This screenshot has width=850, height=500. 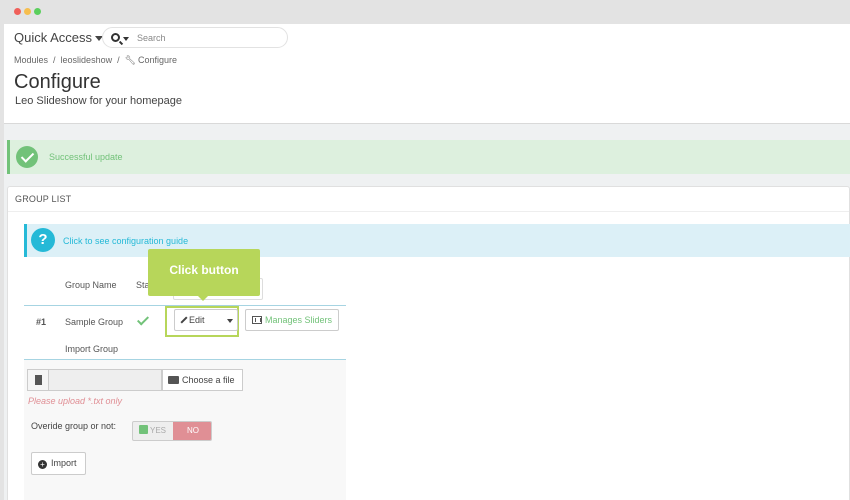 What do you see at coordinates (86, 157) in the screenshot?
I see `success-alert-text: Successful update` at bounding box center [86, 157].